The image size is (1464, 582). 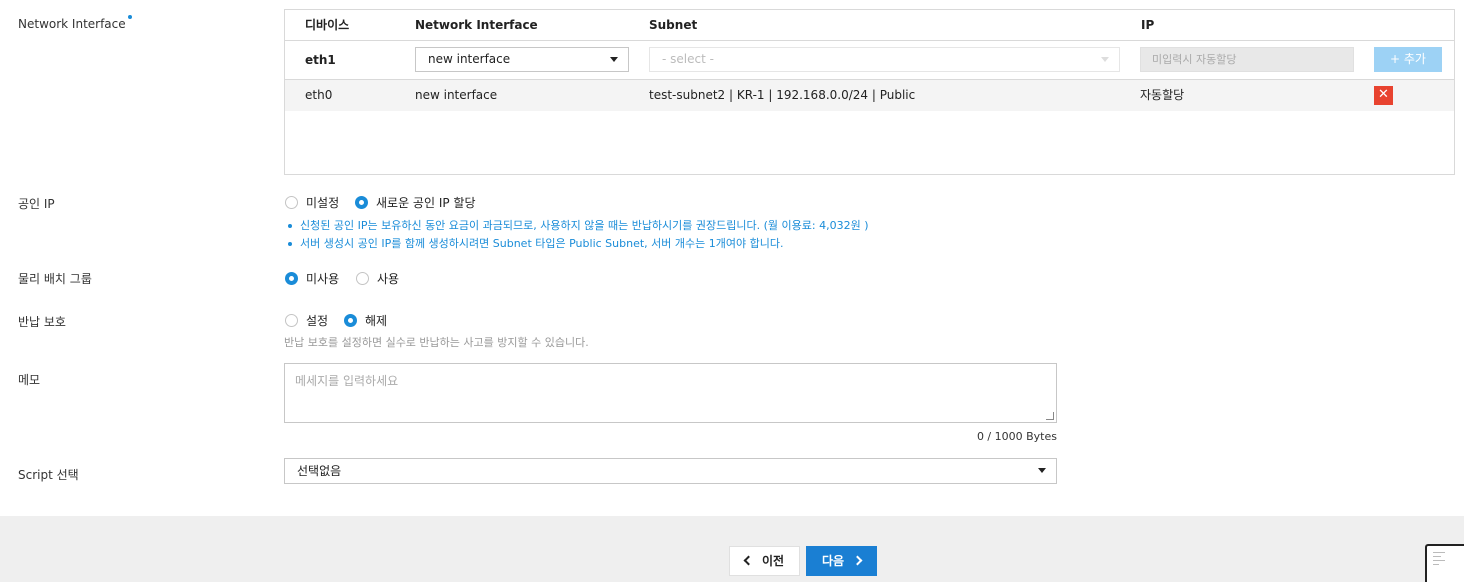 What do you see at coordinates (773, 561) in the screenshot?
I see `prev-label: 이전` at bounding box center [773, 561].